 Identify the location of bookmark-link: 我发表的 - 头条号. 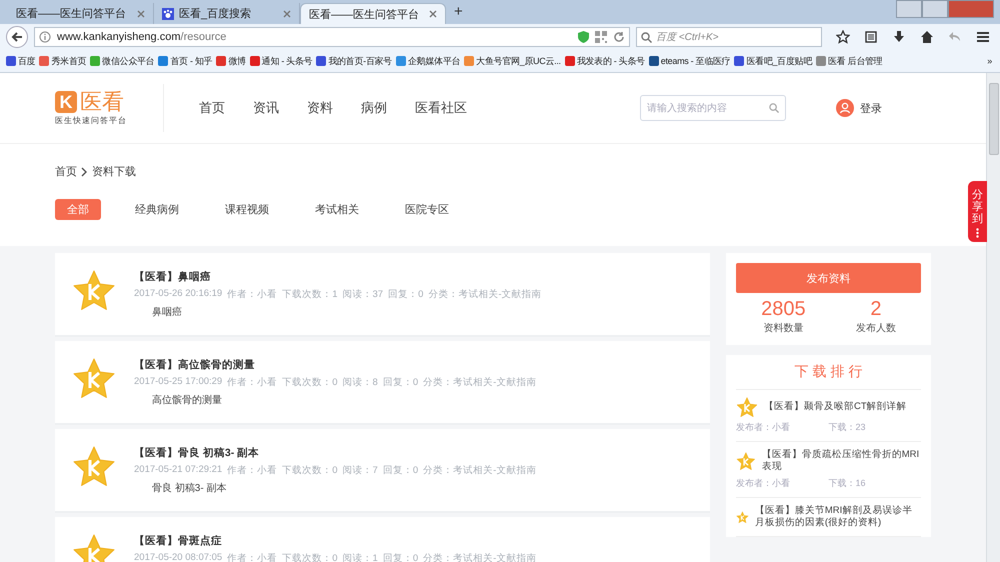
(604, 61).